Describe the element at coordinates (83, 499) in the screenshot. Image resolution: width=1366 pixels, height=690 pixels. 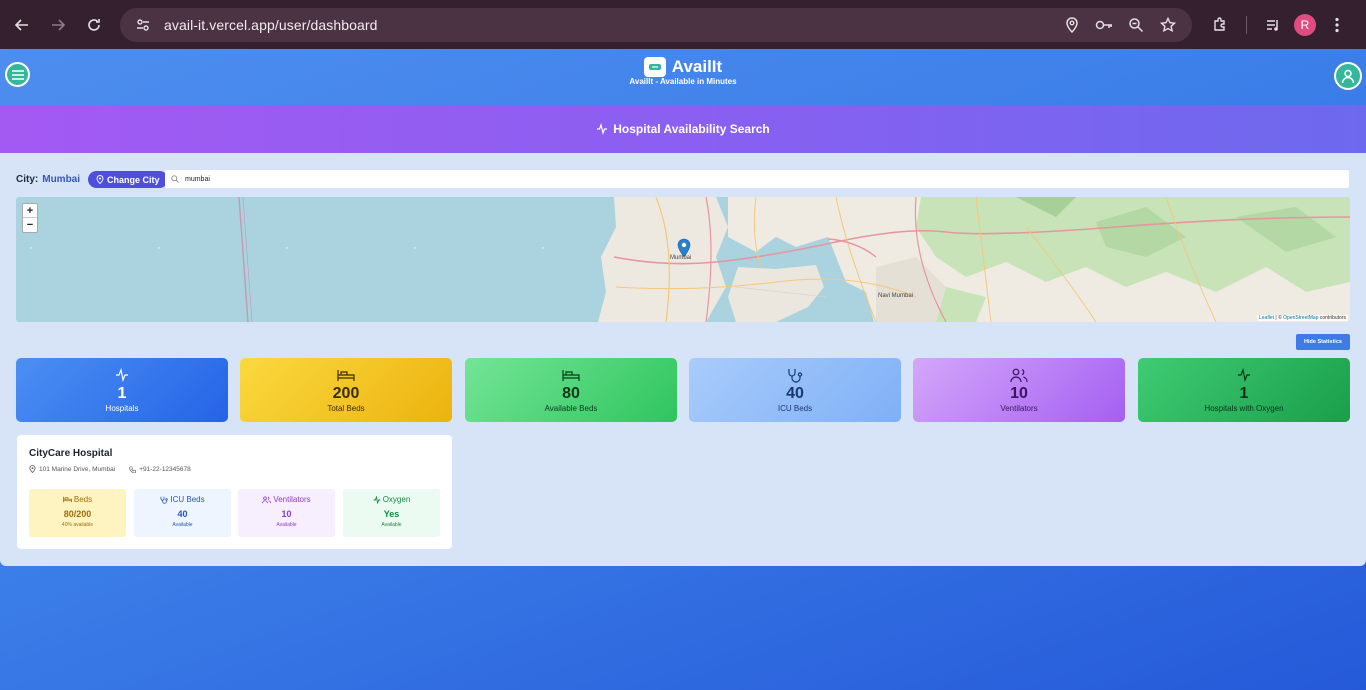
I see `beds-box-title: Beds` at that location.